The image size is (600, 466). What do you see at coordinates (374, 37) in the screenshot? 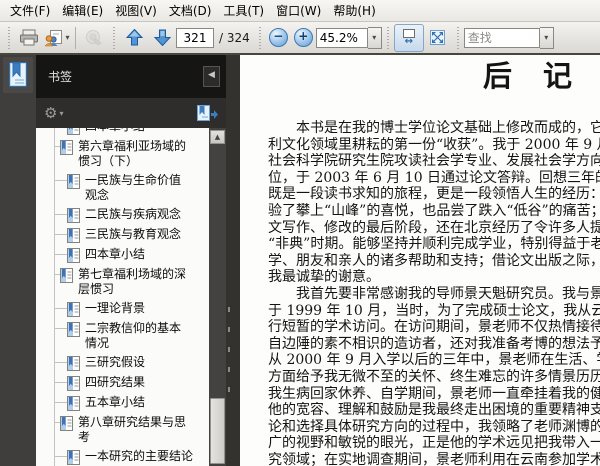
I see `zoom-dropdown-button: ▾` at bounding box center [374, 37].